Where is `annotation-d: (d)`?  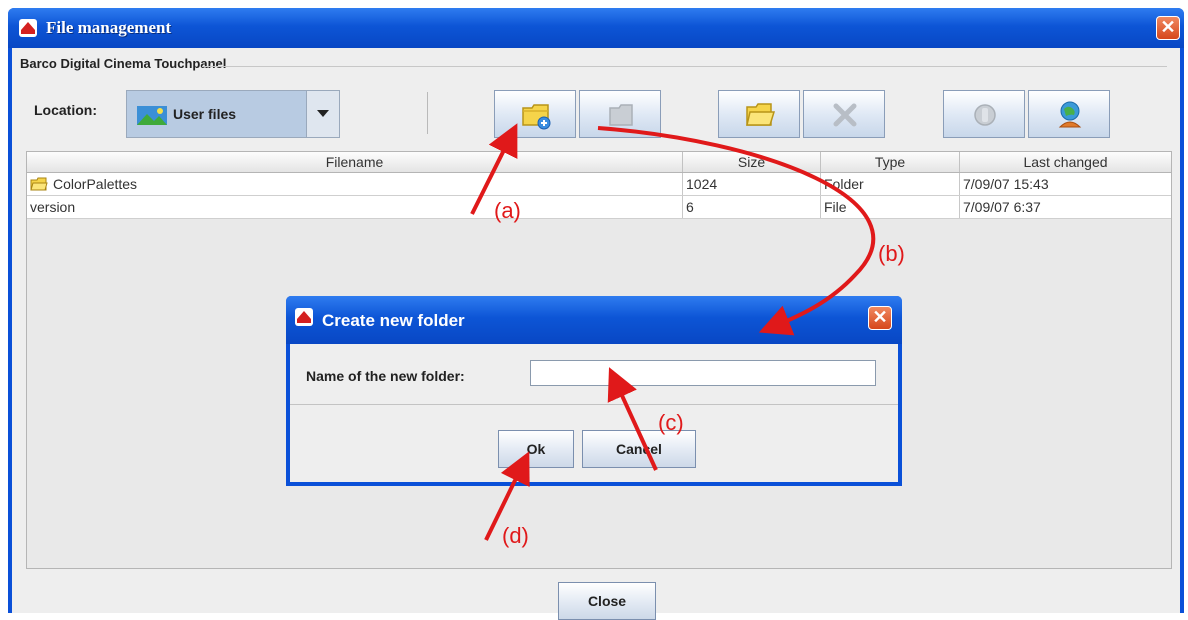
annotation-d: (d) is located at coordinates (515, 535).